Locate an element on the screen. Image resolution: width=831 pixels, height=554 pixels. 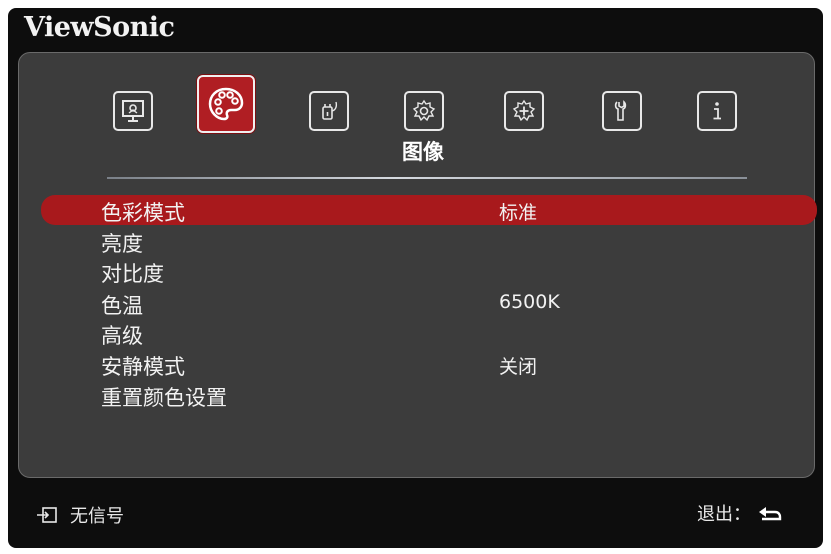
menu-item-label: 色彩模式 is located at coordinates (143, 213).